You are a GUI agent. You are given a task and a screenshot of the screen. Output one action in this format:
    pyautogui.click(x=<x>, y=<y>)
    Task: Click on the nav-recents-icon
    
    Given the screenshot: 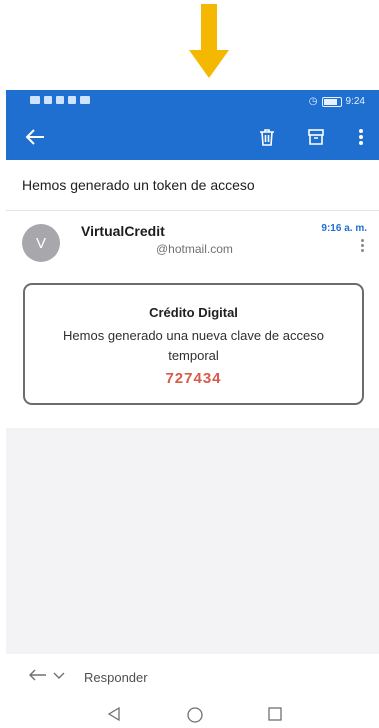 What is the action you would take?
    pyautogui.click(x=275, y=714)
    